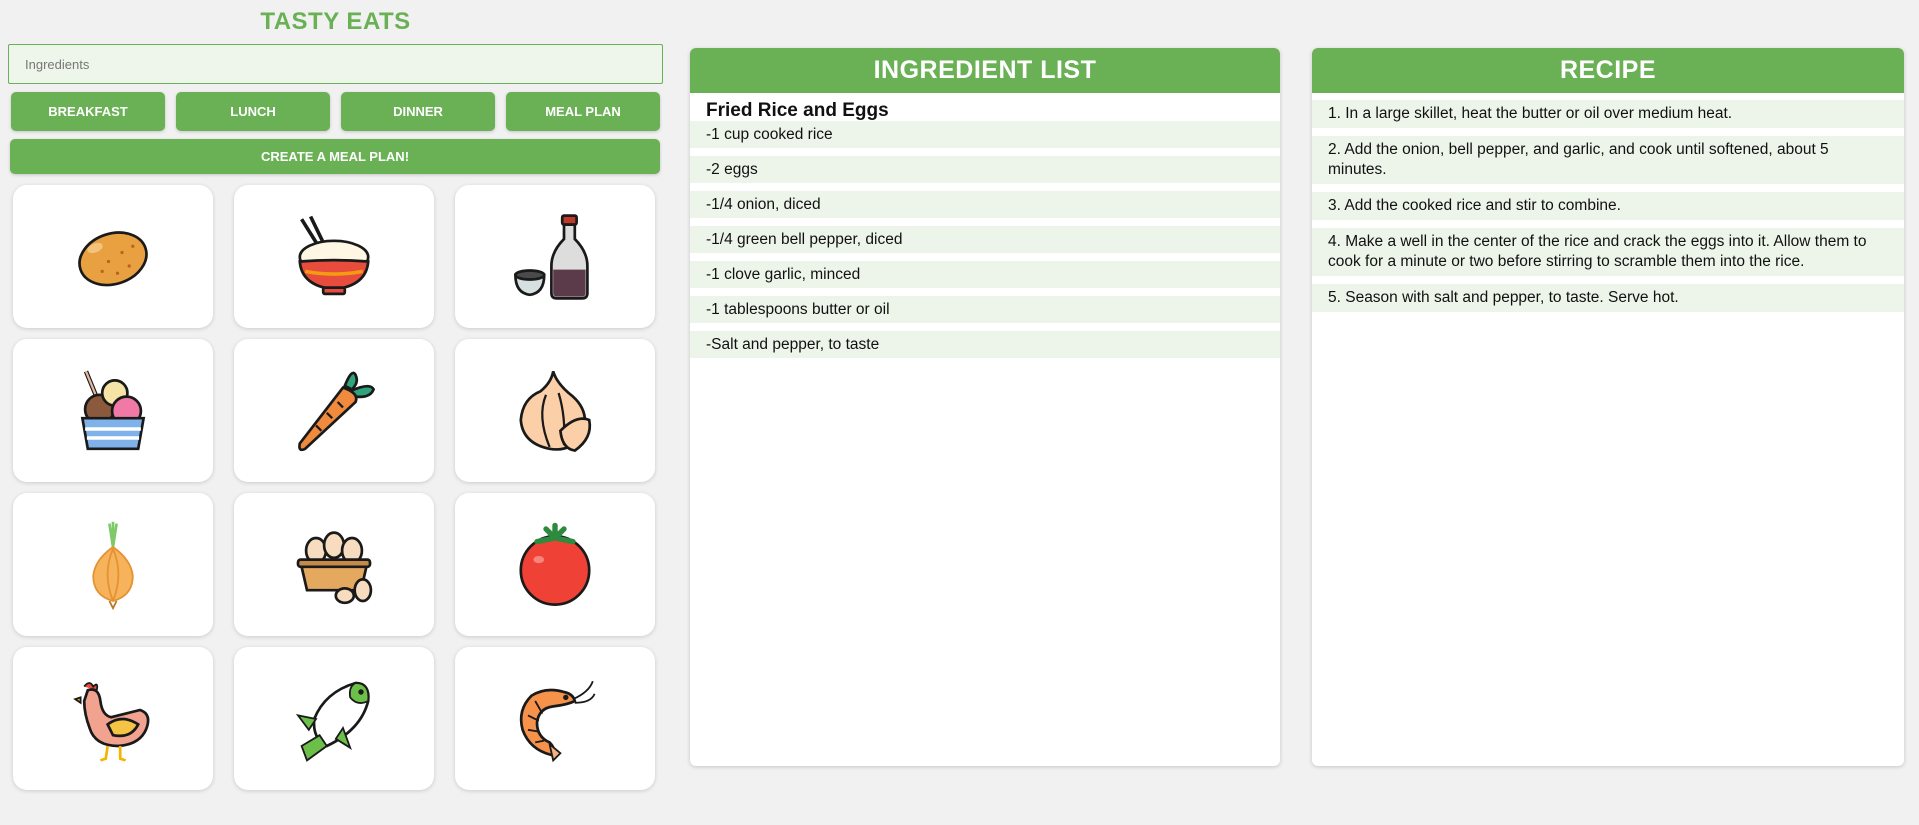 Image resolution: width=1919 pixels, height=825 pixels. I want to click on ingredient-item: -2 eggs, so click(985, 169).